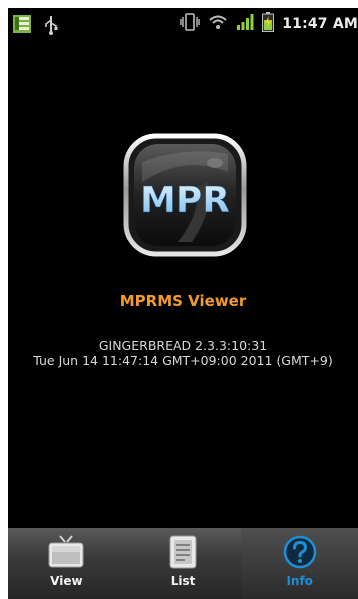  Describe the element at coordinates (66, 581) in the screenshot. I see `tab-view-label: View` at that location.